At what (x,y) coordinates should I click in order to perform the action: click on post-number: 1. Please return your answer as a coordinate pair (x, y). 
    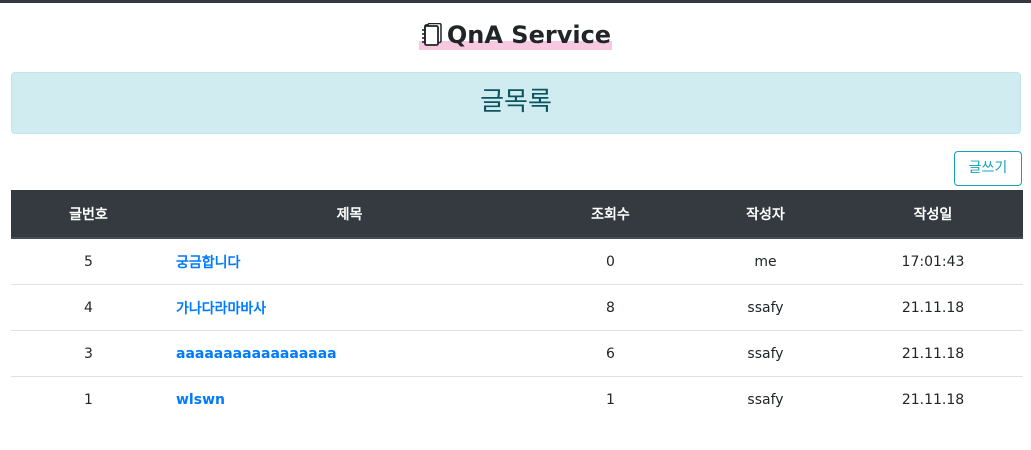
    Looking at the image, I should click on (88, 399).